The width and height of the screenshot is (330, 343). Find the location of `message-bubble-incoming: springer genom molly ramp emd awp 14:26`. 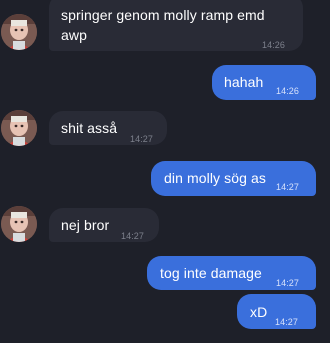

message-bubble-incoming: springer genom molly ramp emd awp 14:26 is located at coordinates (176, 25).